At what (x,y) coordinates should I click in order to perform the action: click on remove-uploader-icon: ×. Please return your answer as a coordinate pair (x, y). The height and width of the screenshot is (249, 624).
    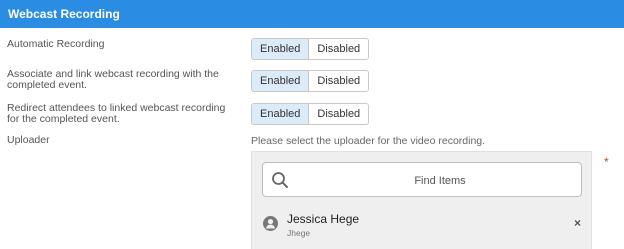
    Looking at the image, I should click on (577, 223).